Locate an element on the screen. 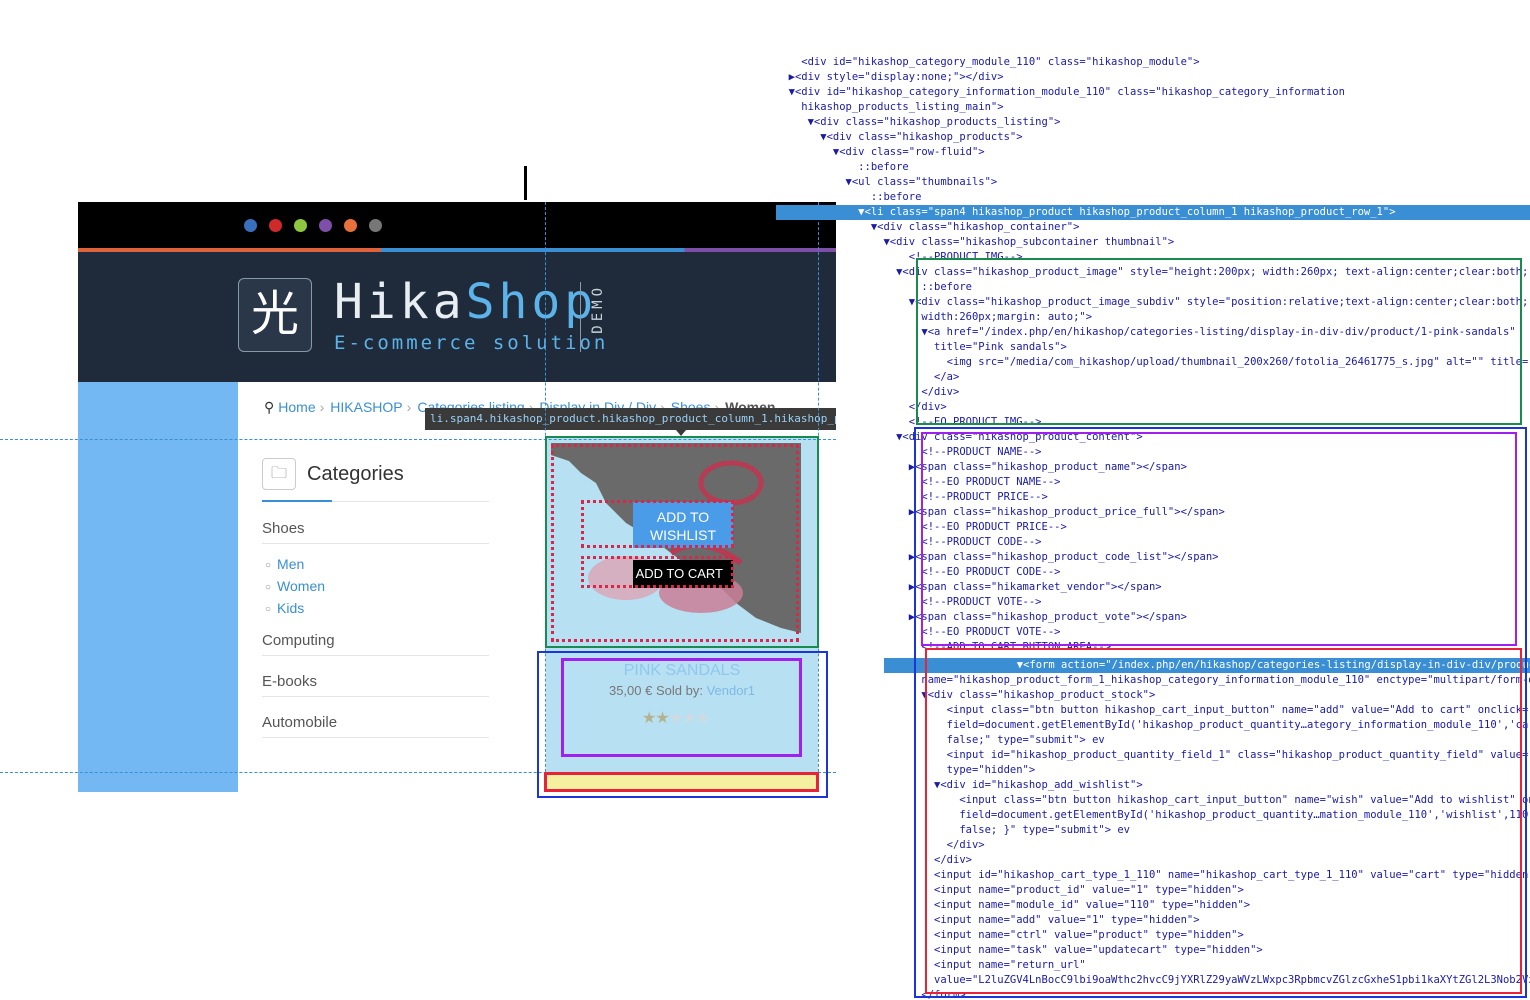  inspector-line: ▶<div style="display:none;"></div> is located at coordinates (1153, 77).